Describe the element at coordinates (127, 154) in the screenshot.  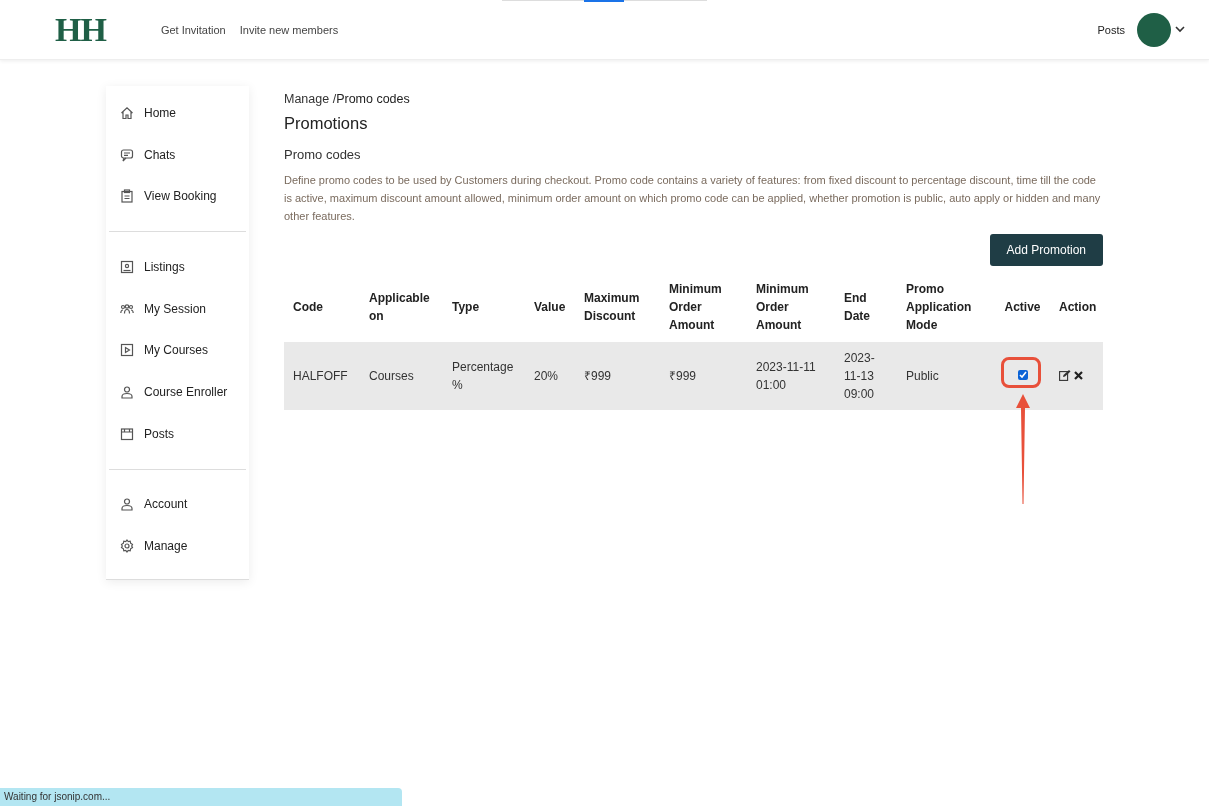
I see `chat-icon` at that location.